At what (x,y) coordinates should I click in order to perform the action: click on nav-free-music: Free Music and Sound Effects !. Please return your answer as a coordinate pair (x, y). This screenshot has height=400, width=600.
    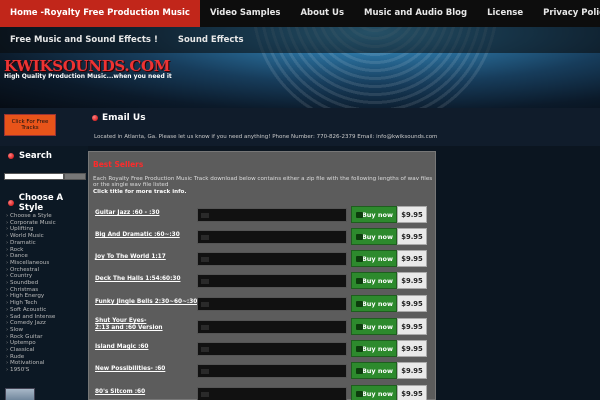
    Looking at the image, I should click on (84, 40).